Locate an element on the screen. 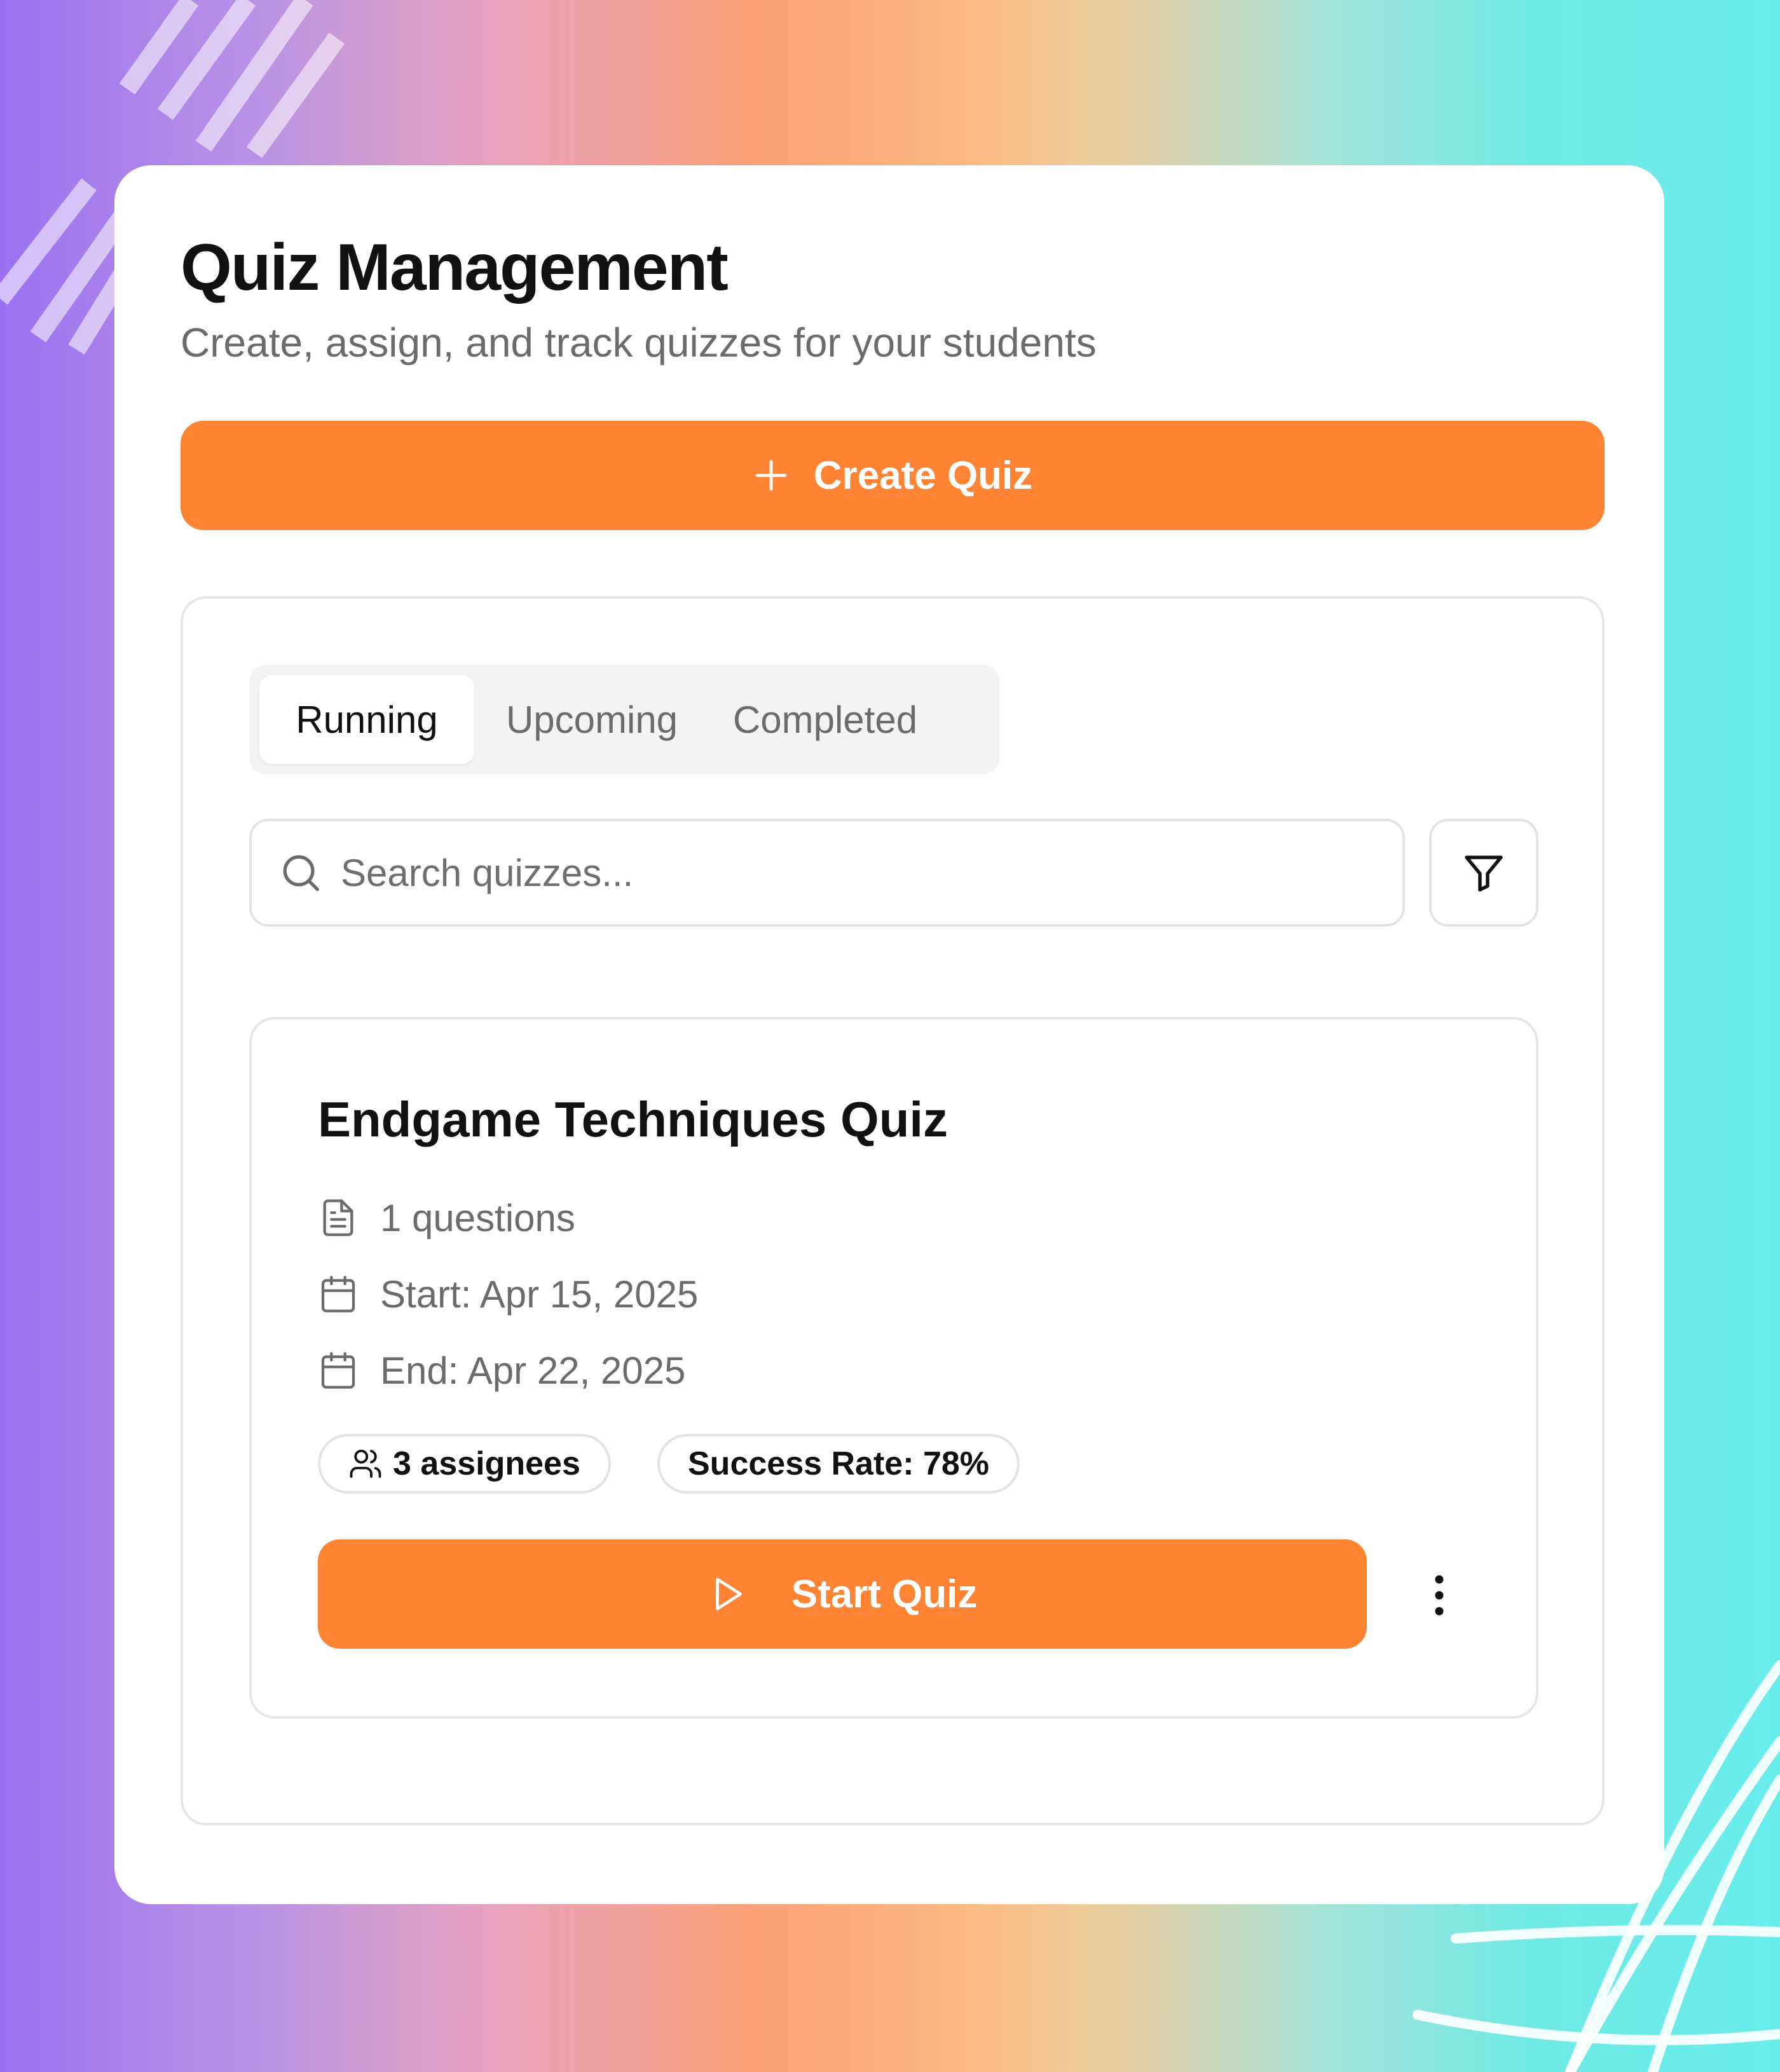 The width and height of the screenshot is (1780, 2072). assignees-badge: 3 assignees is located at coordinates (464, 1464).